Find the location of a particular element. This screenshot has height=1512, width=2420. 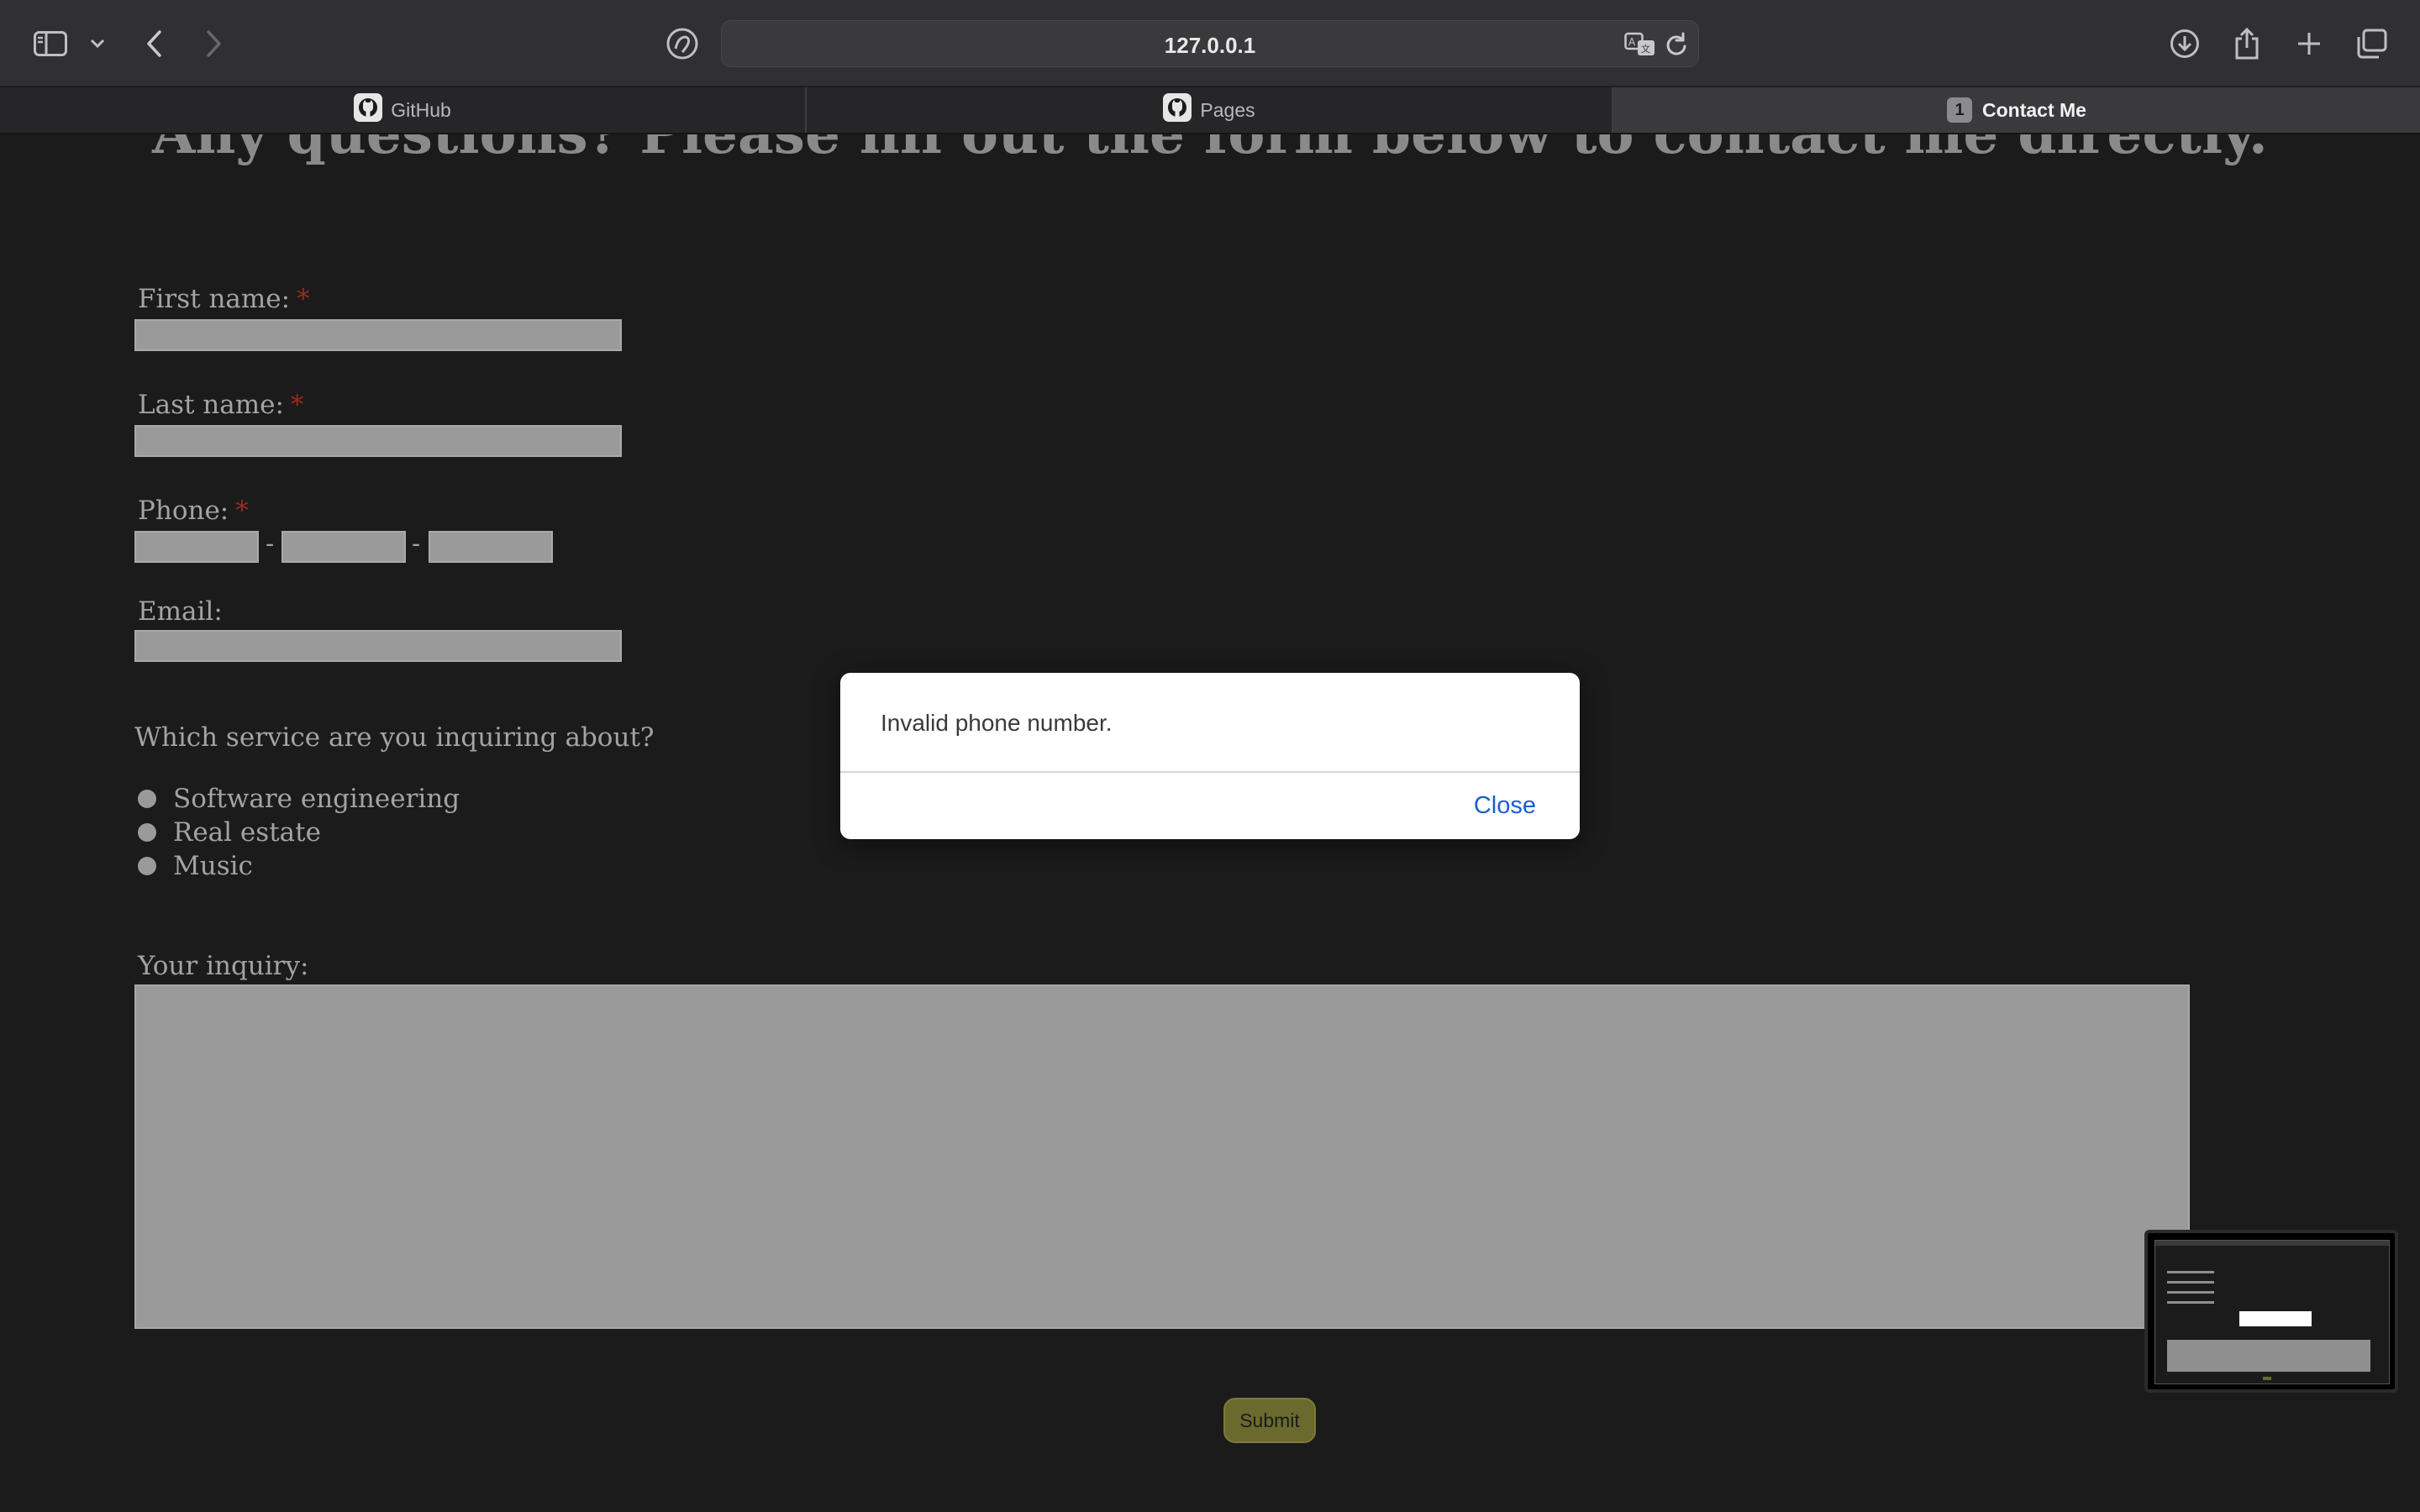

phone-line-number-input is located at coordinates (491, 547).